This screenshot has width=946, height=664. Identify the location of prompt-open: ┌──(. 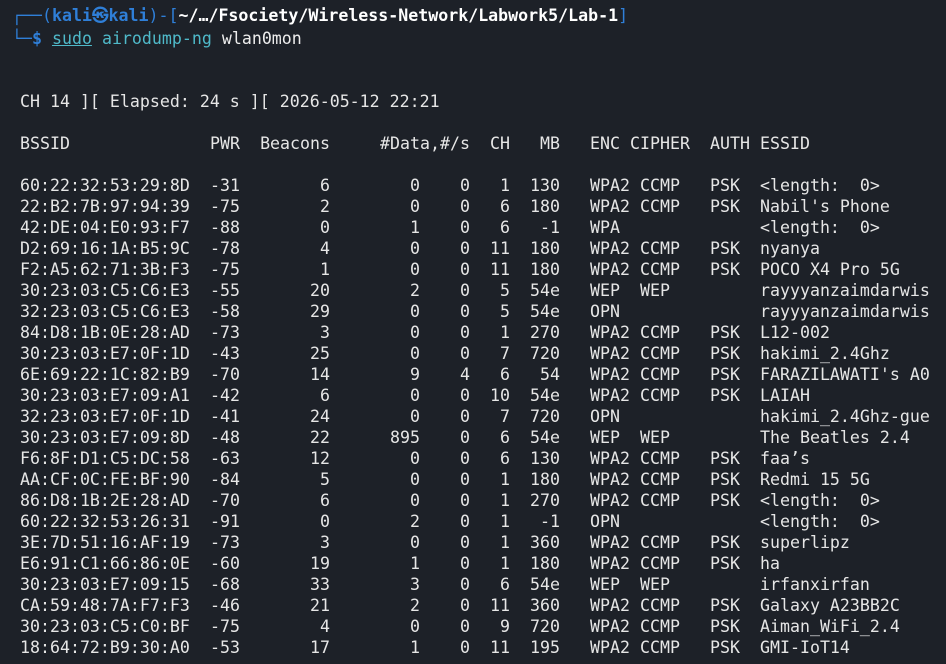
(32, 15).